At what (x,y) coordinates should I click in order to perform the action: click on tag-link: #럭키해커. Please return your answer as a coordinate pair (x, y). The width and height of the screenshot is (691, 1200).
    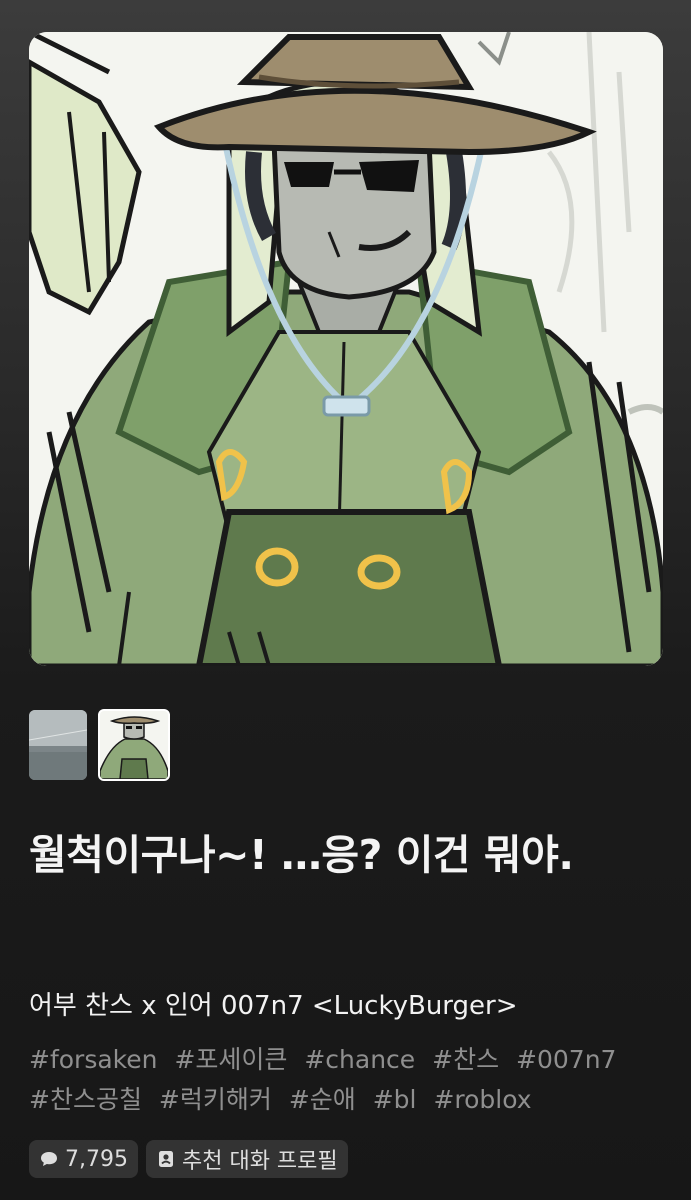
    Looking at the image, I should click on (215, 1099).